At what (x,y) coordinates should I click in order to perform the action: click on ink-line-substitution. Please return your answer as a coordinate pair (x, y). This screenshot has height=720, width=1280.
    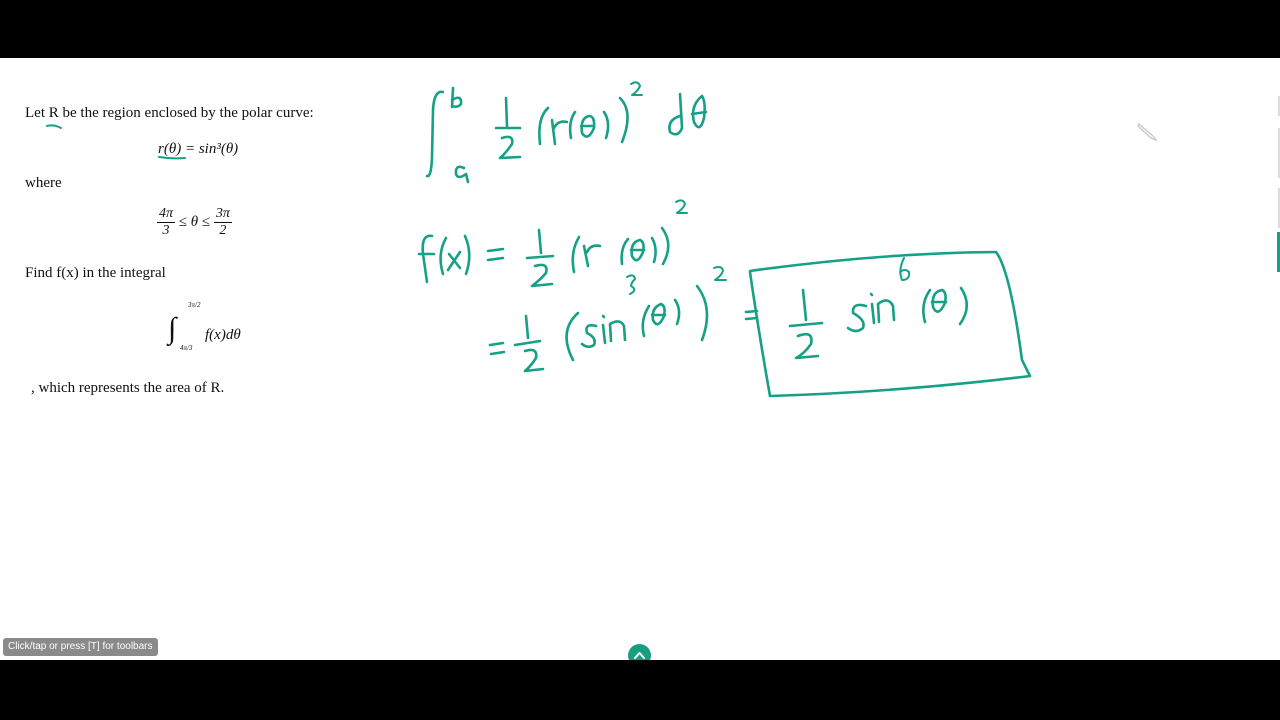
    Looking at the image, I should click on (623, 319).